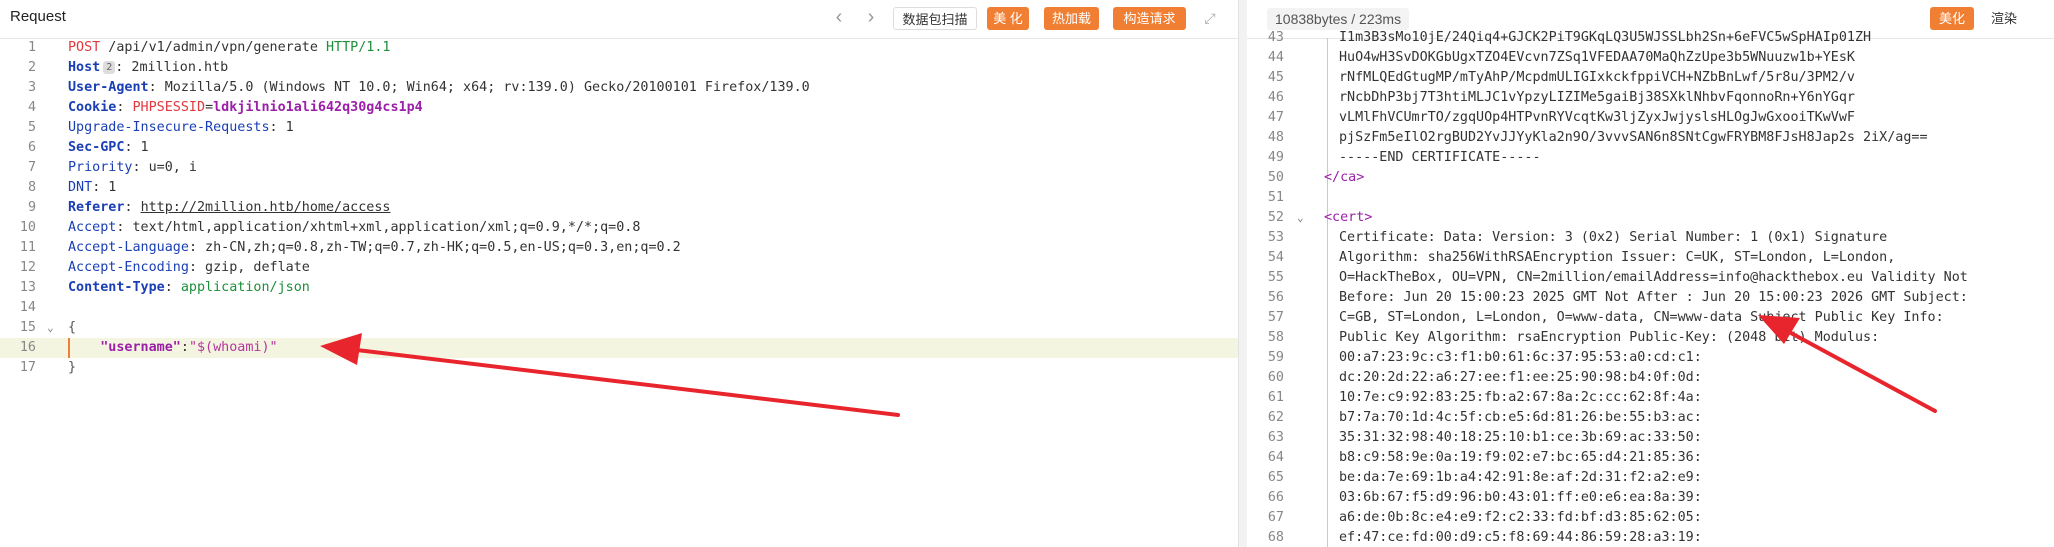 The height and width of the screenshot is (547, 2054). I want to click on beautify-button: 美 化, so click(1008, 18).